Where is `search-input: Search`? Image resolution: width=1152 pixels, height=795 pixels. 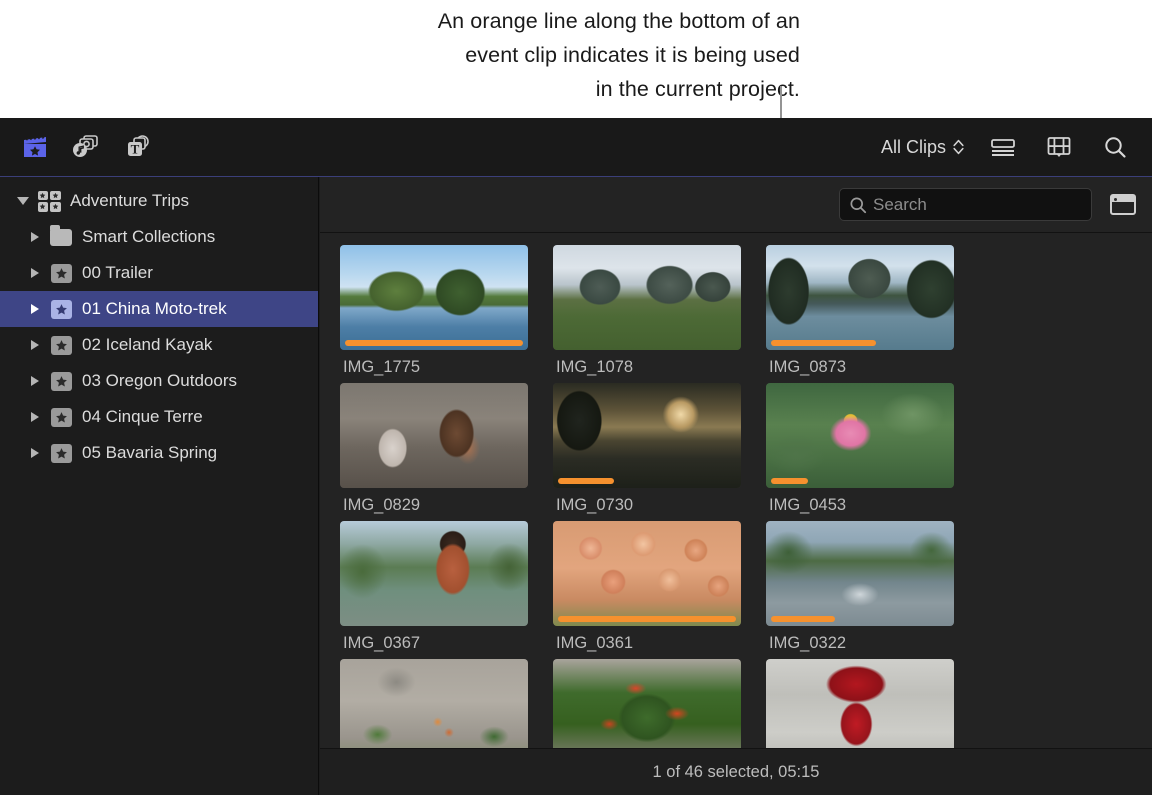
search-input: Search is located at coordinates (965, 204).